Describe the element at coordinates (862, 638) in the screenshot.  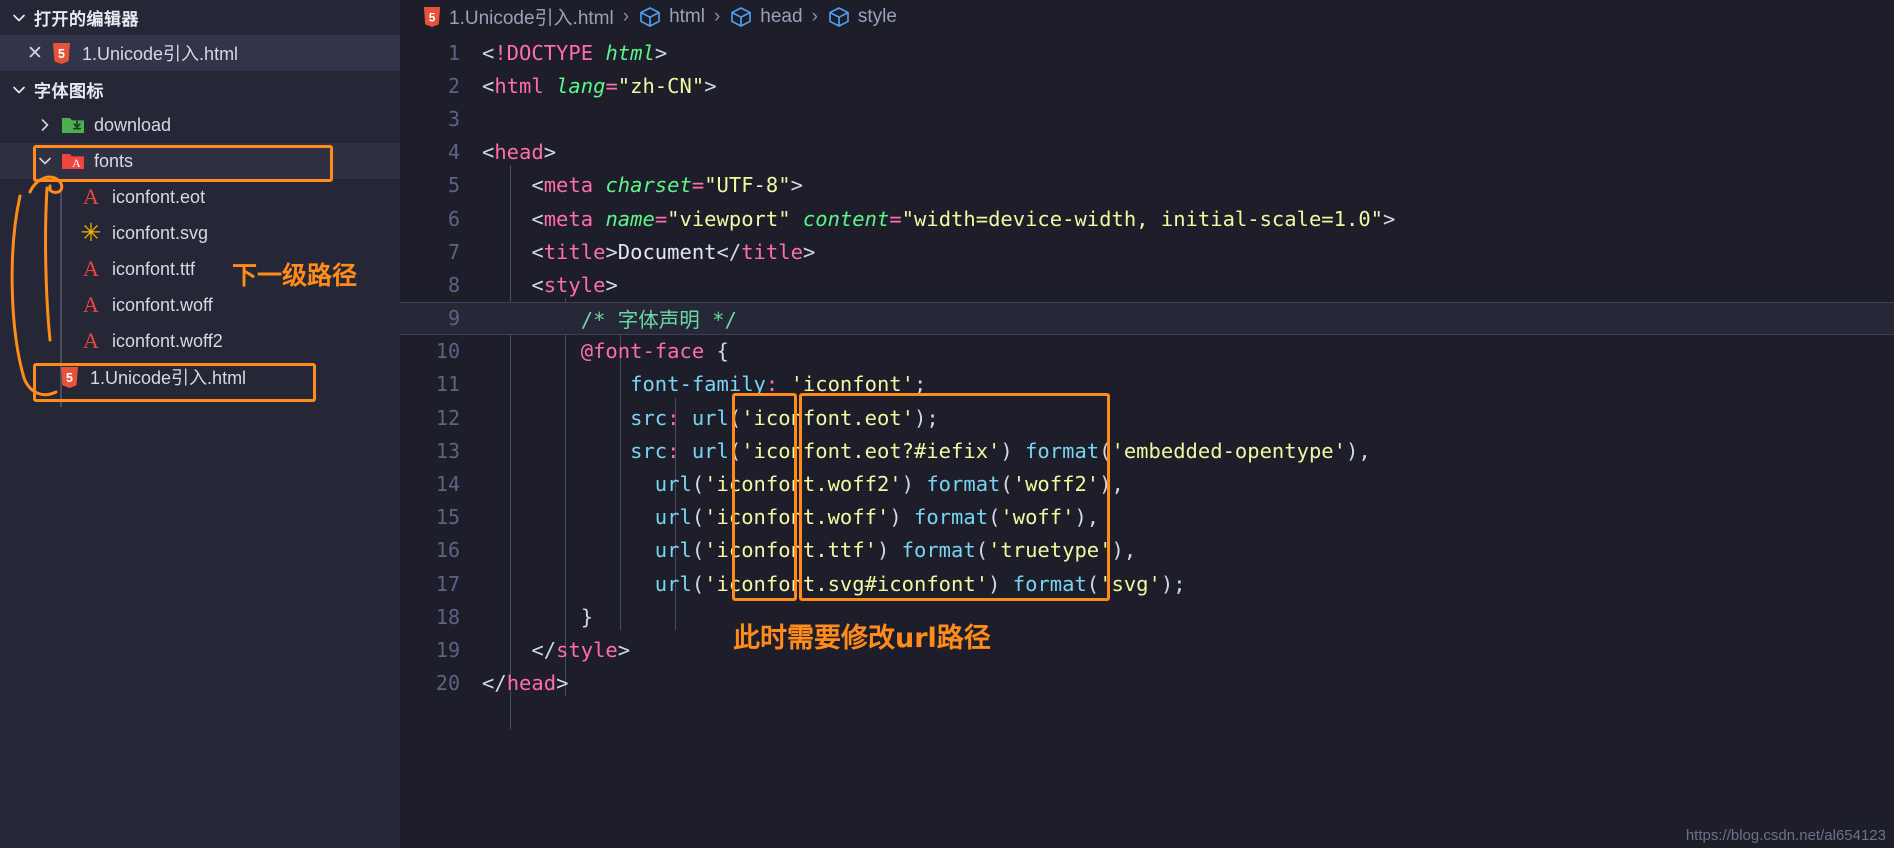
I see `annotation-note-modify-url: 此时需要修改url路径` at that location.